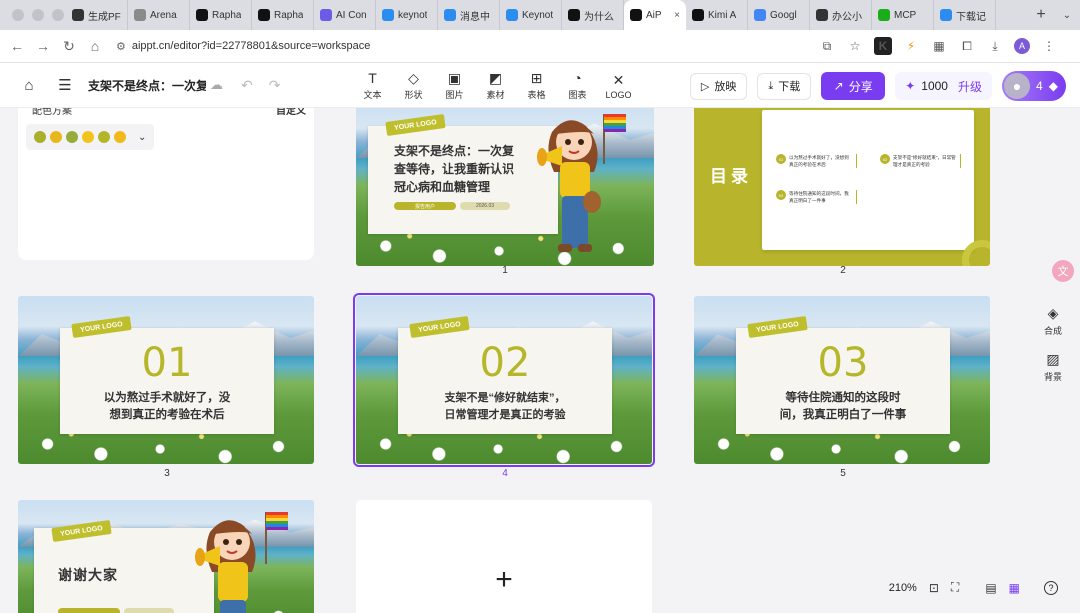 Image resolution: width=1080 pixels, height=613 pixels. Describe the element at coordinates (495, 85) in the screenshot. I see `tool-material-button: ◩ 素材` at that location.